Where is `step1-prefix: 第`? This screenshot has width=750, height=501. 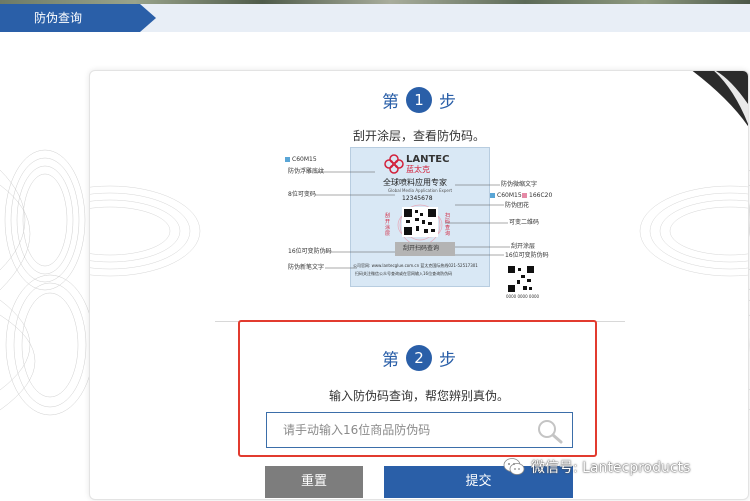 step1-prefix: 第 is located at coordinates (390, 102).